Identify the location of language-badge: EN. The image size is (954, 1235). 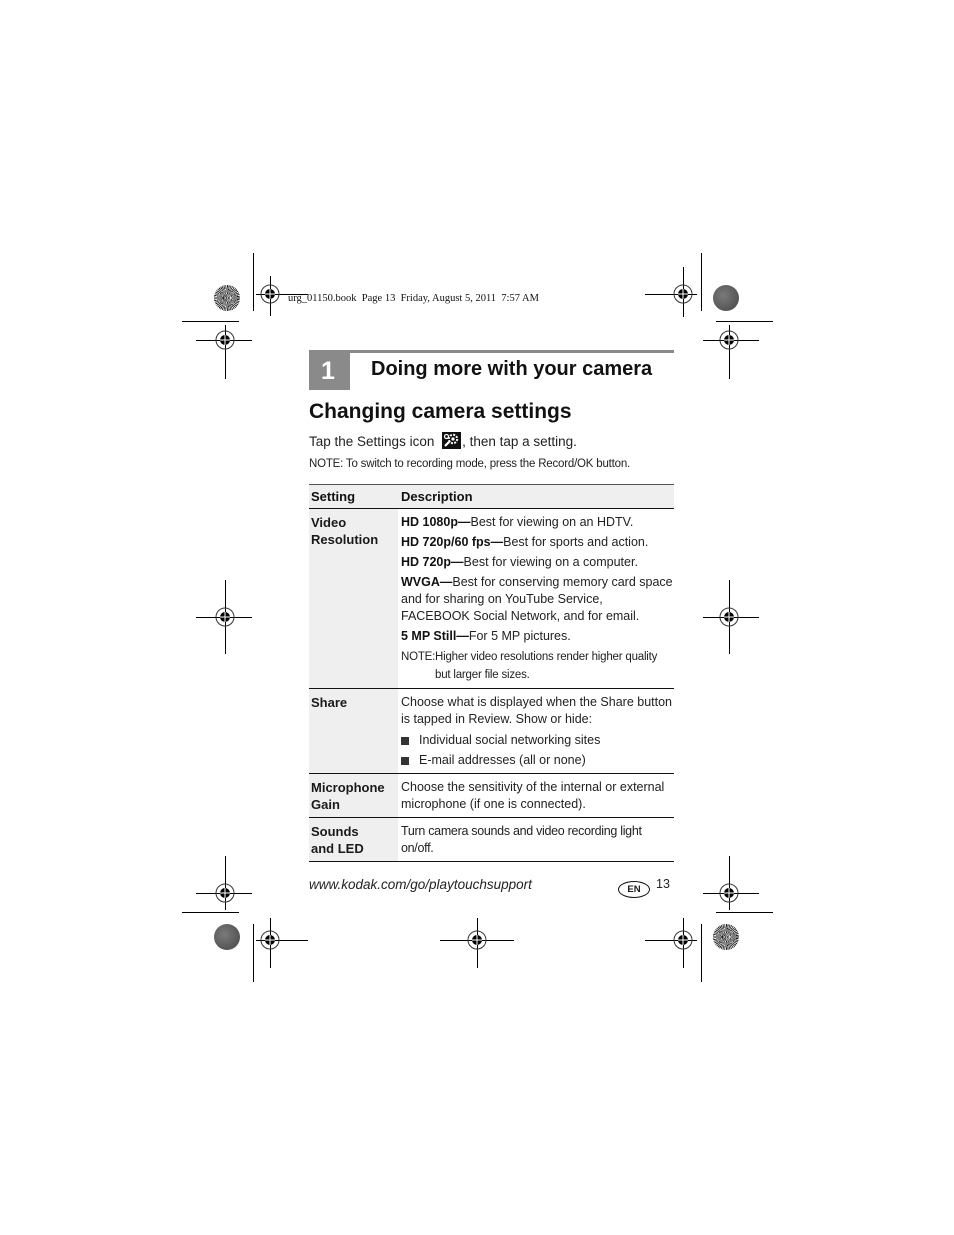
(634, 889).